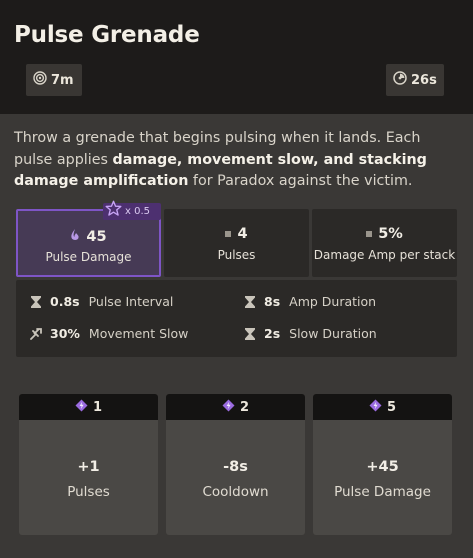  What do you see at coordinates (242, 234) in the screenshot?
I see `stat-value: 4` at bounding box center [242, 234].